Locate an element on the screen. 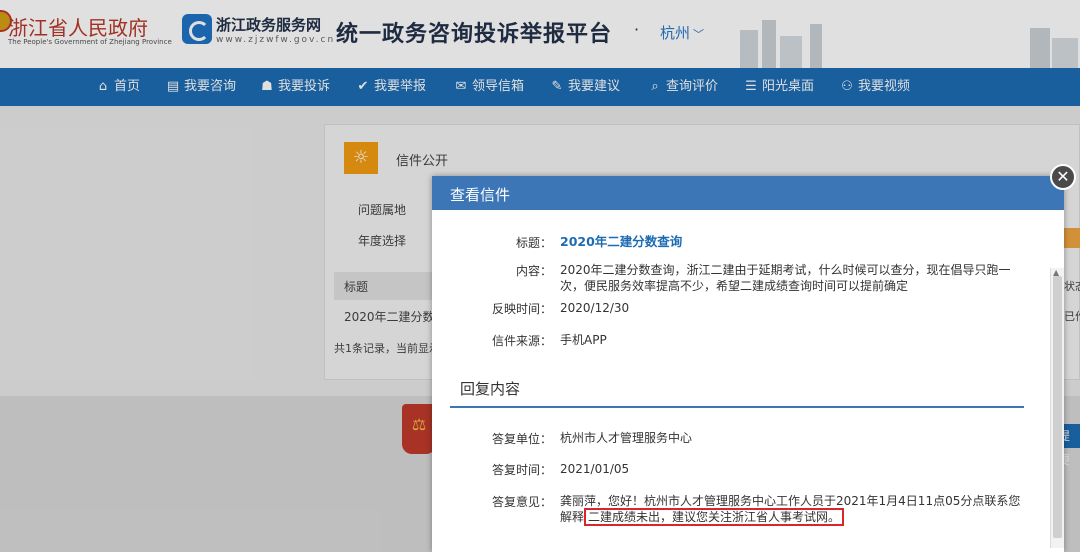 This screenshot has width=1080, height=552. submit-time: 2020/12/30 is located at coordinates (595, 308).